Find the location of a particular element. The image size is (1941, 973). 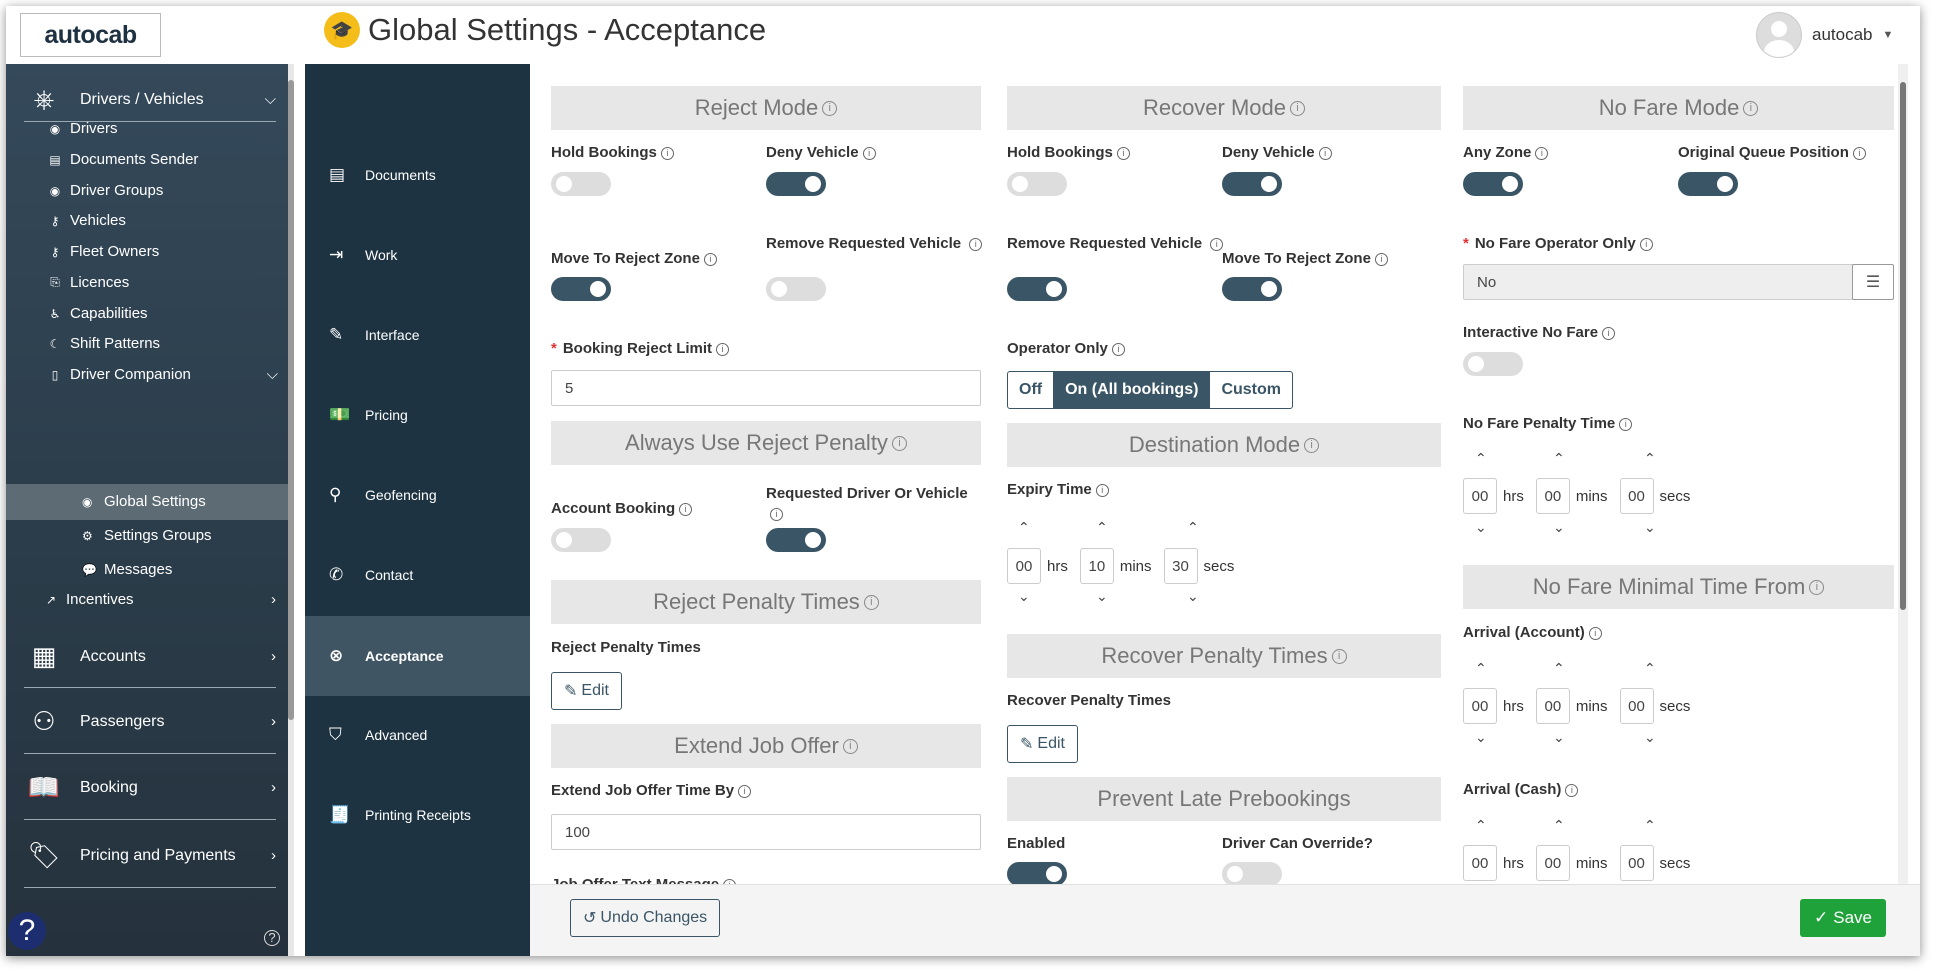

recover-move-to-reject-zone-toggle is located at coordinates (1252, 289).